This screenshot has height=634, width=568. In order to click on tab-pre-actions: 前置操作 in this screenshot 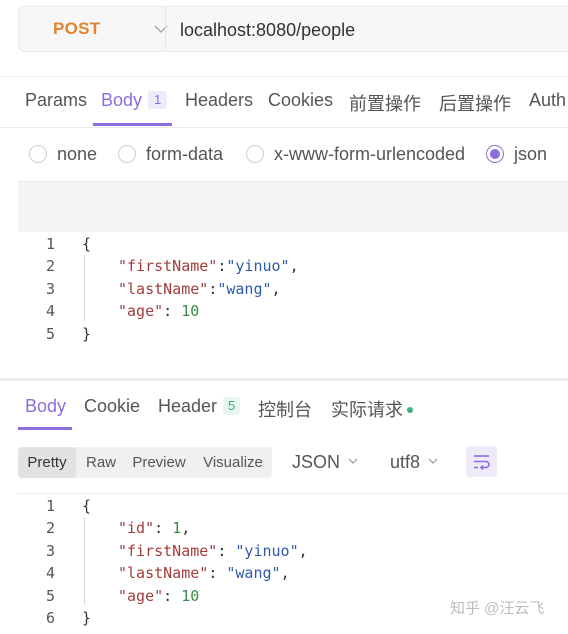, I will do `click(385, 103)`.